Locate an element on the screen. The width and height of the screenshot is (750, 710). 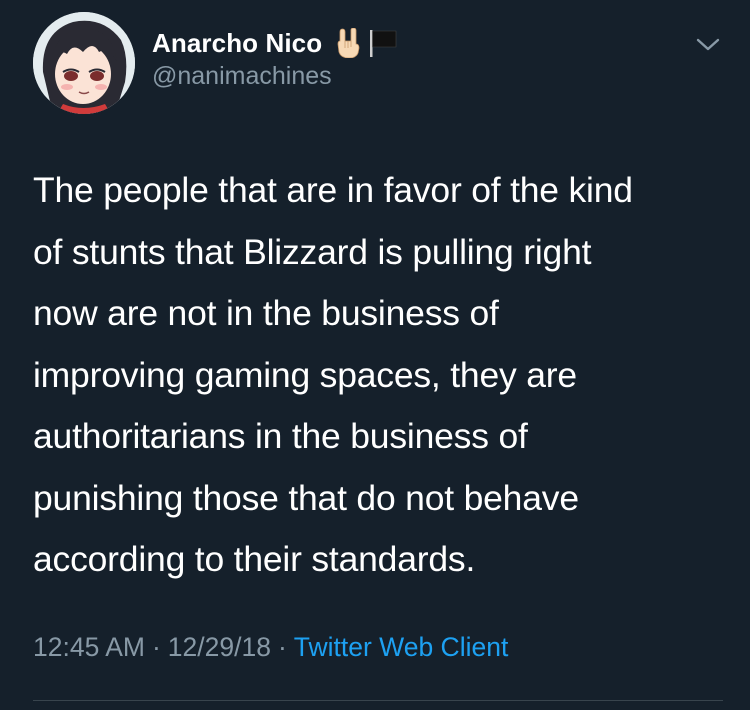
tweet-text-line: punishing those that do not behave is located at coordinates (306, 497).